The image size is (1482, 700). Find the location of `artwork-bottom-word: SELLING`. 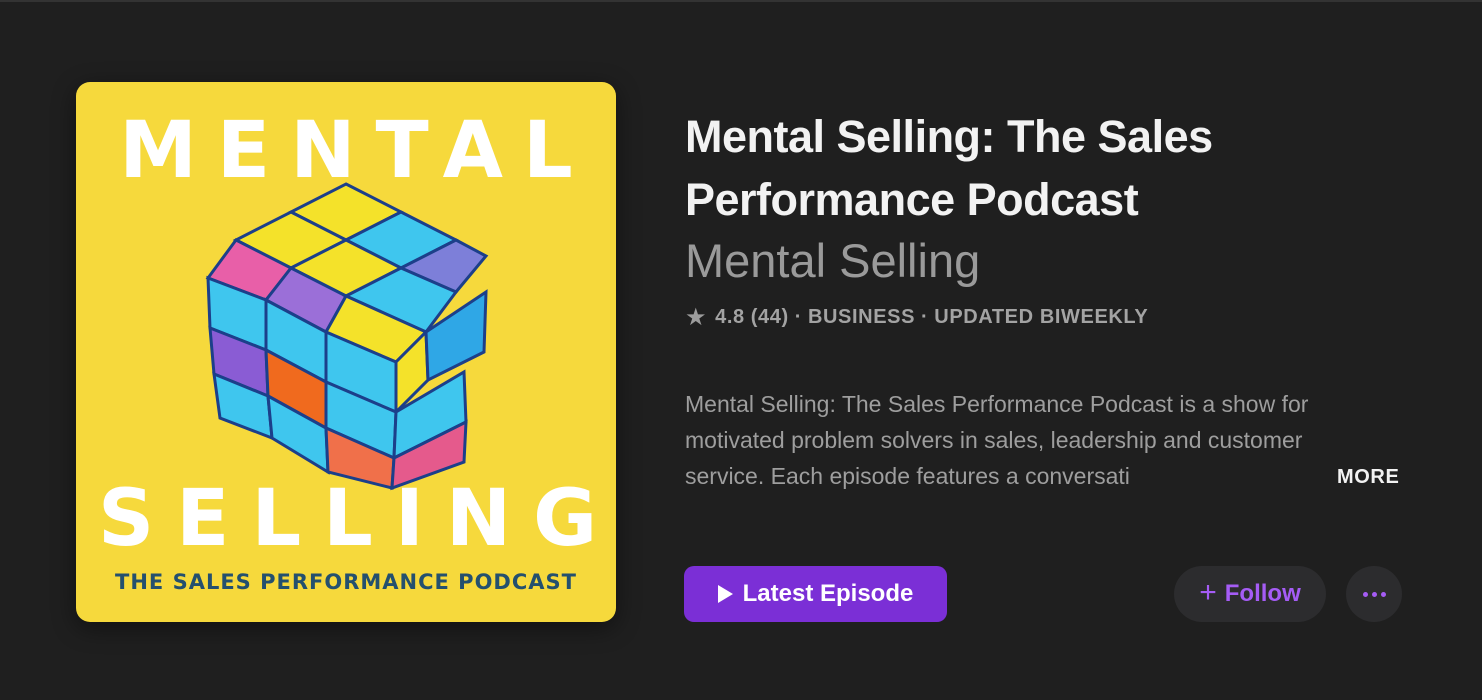

artwork-bottom-word: SELLING is located at coordinates (357, 519).